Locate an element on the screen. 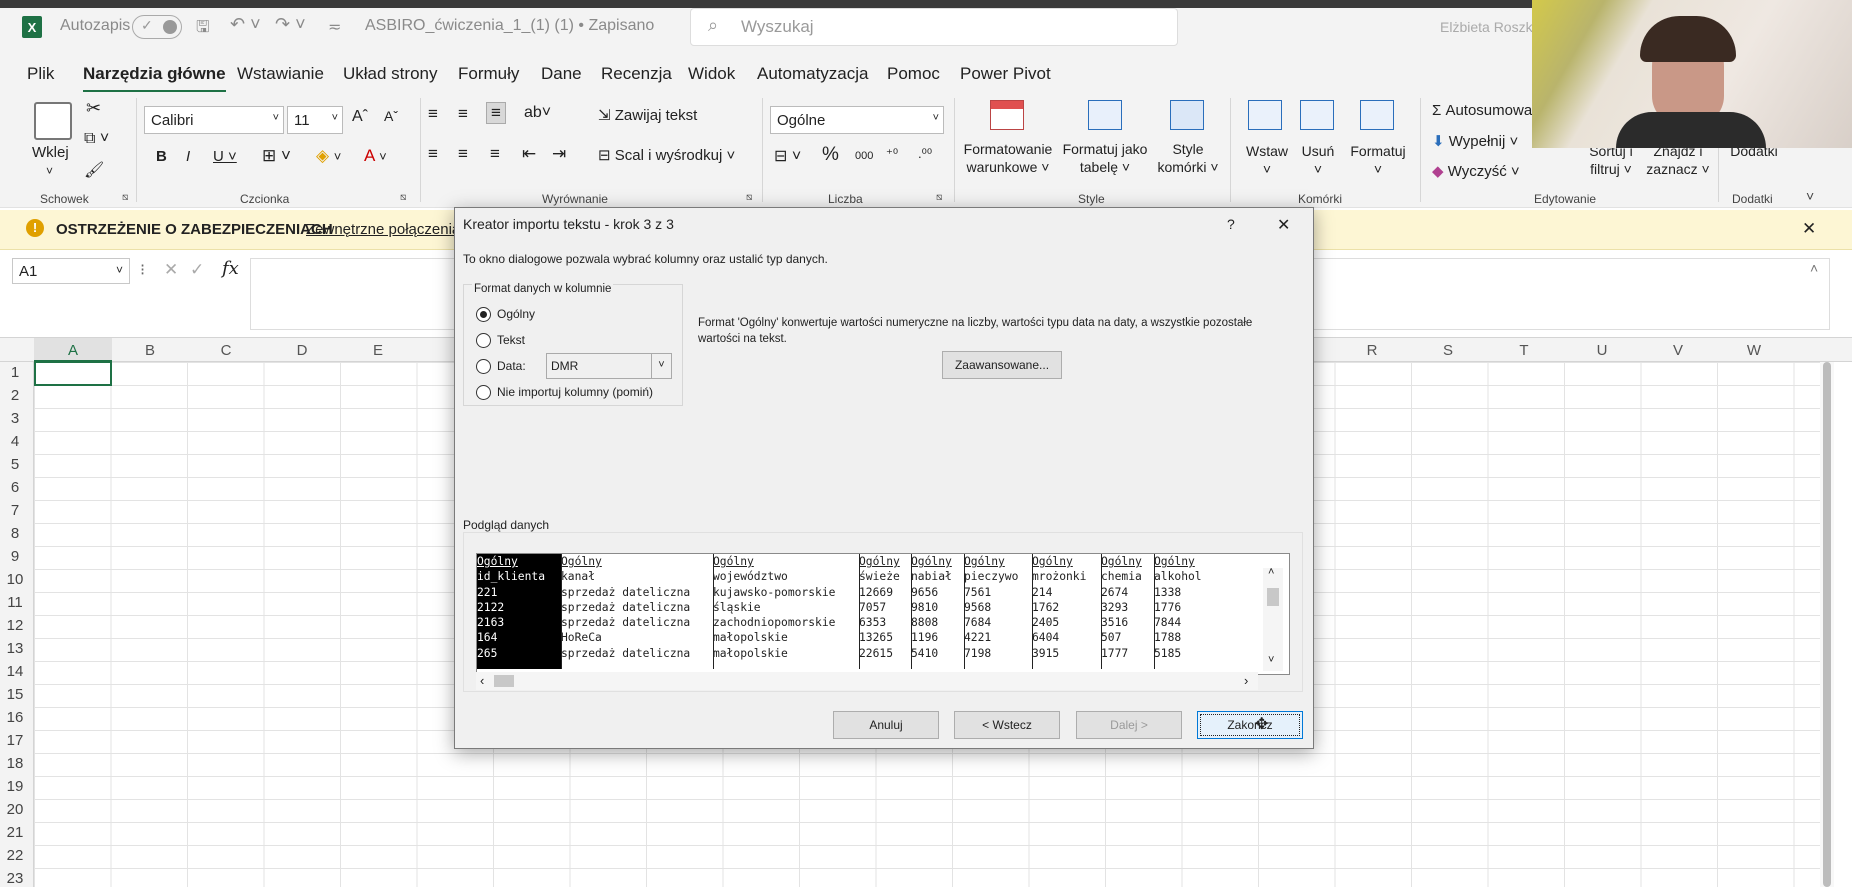  row-header-17: 17 is located at coordinates (15, 740).